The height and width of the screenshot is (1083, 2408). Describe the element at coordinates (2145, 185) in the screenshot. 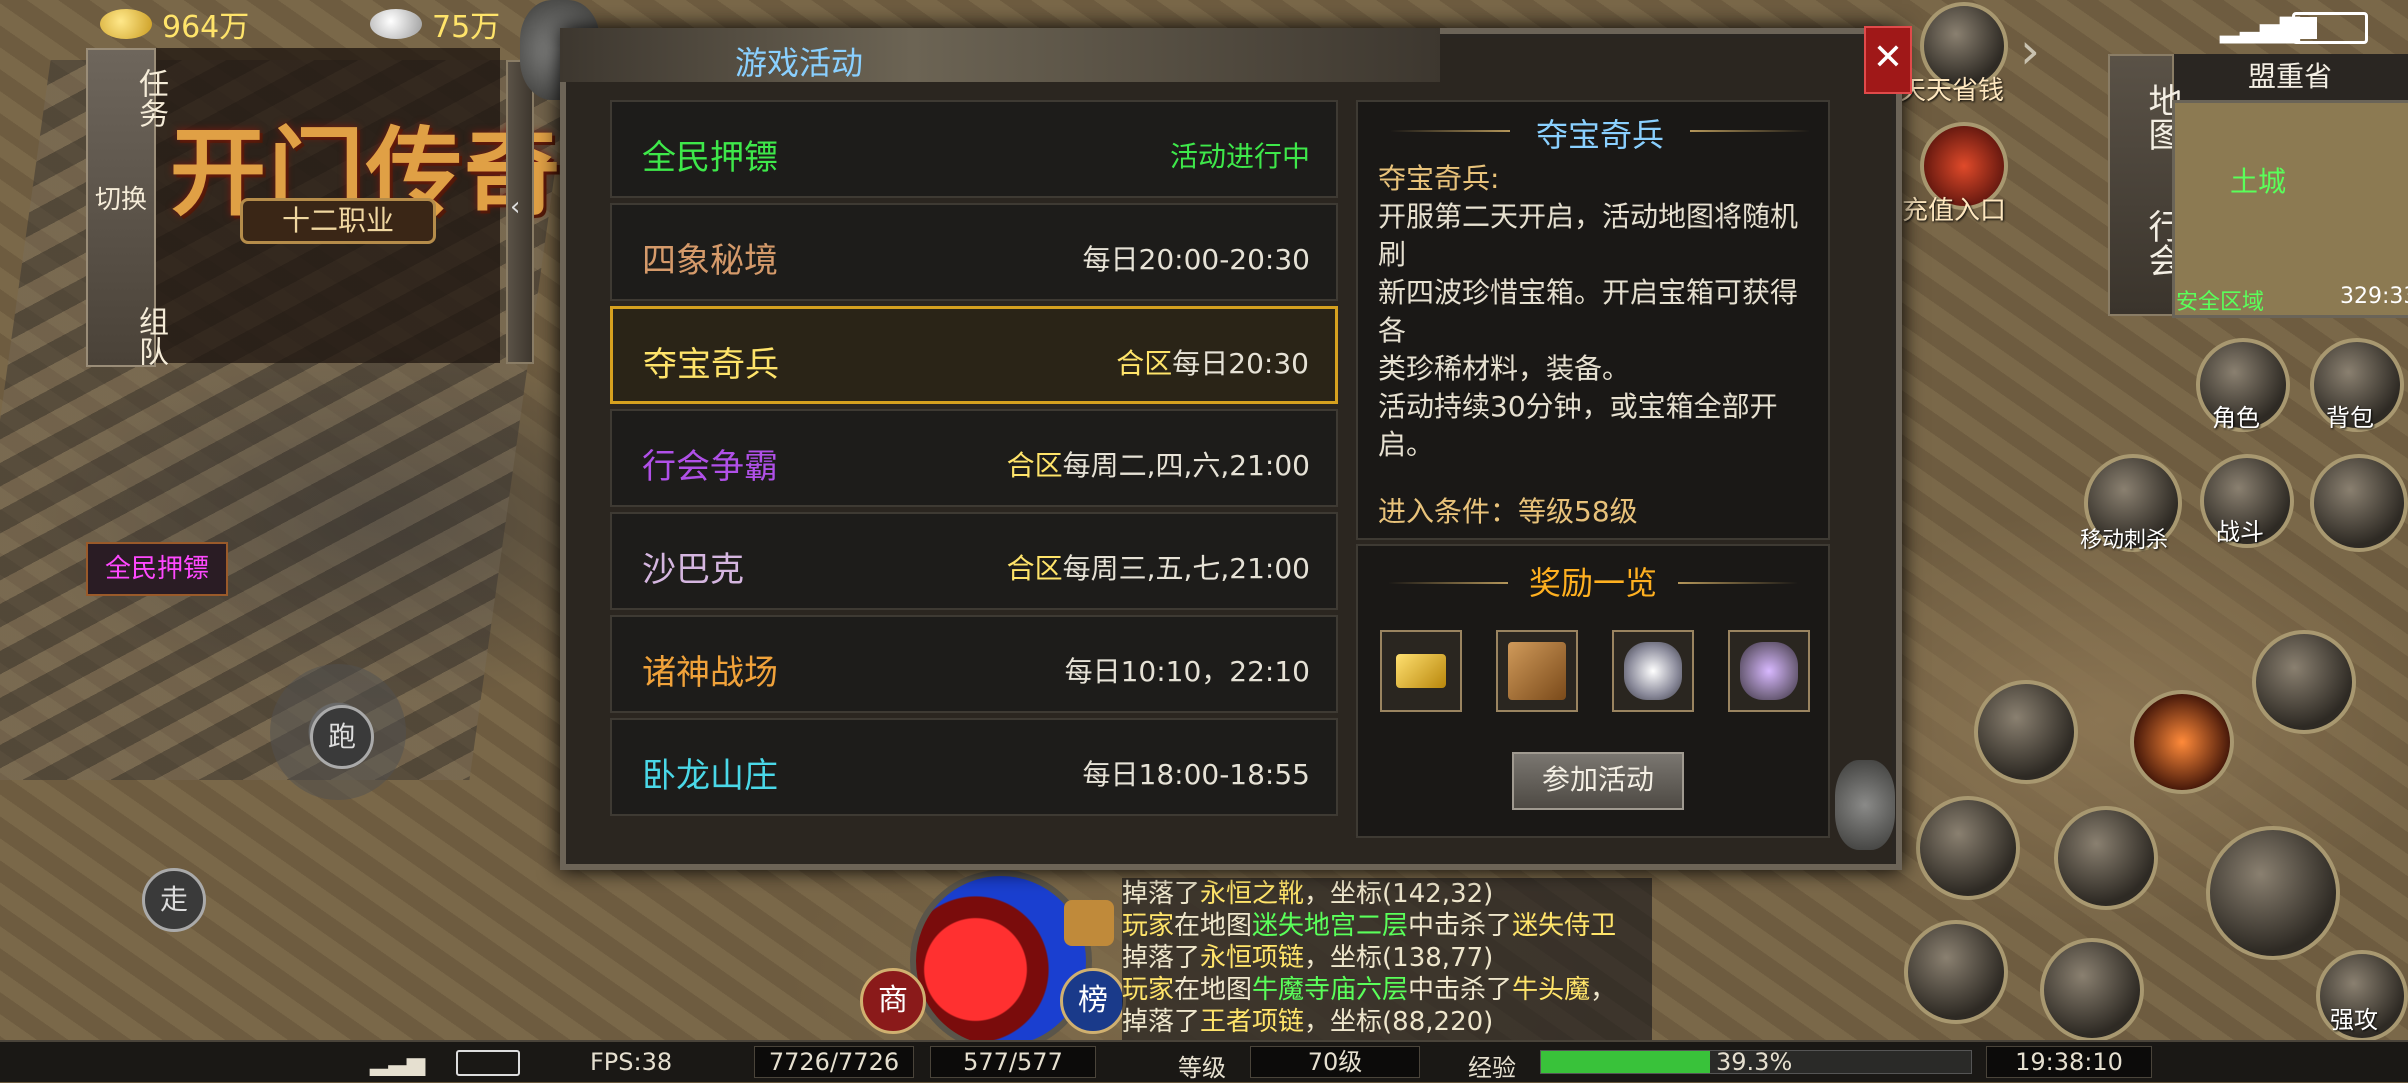

I see `map-tabs: 地图 行会` at that location.